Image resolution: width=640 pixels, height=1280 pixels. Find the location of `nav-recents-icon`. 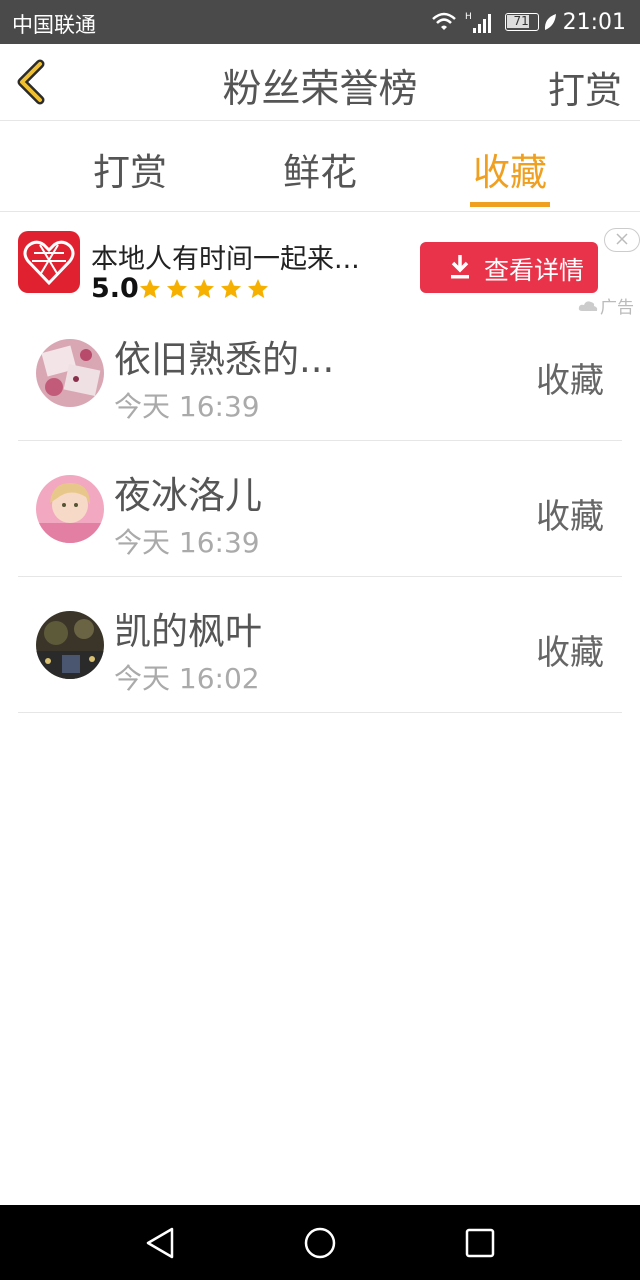

nav-recents-icon is located at coordinates (480, 1243).